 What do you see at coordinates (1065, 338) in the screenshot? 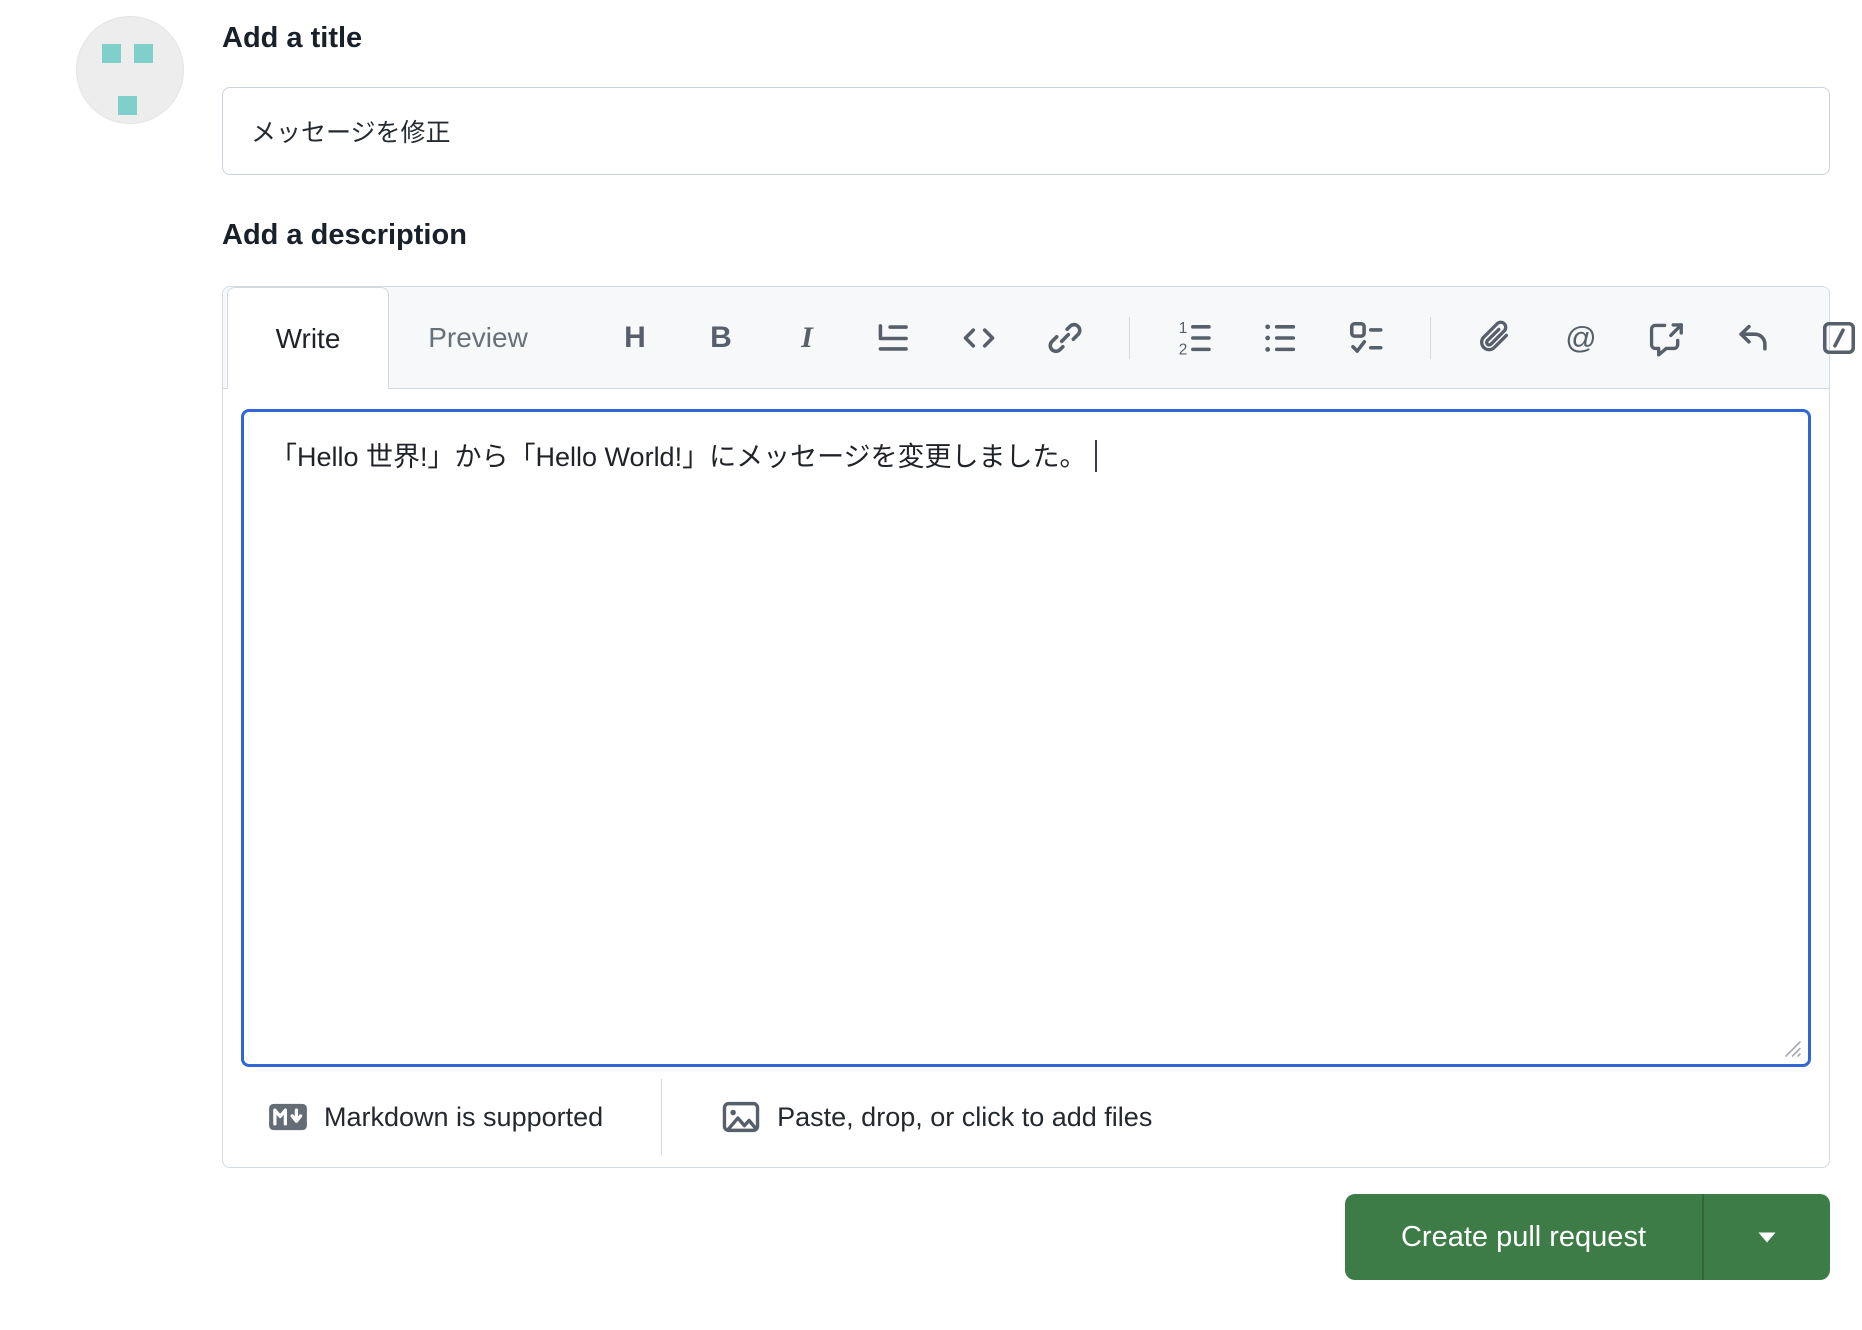
I see `link-icon` at bounding box center [1065, 338].